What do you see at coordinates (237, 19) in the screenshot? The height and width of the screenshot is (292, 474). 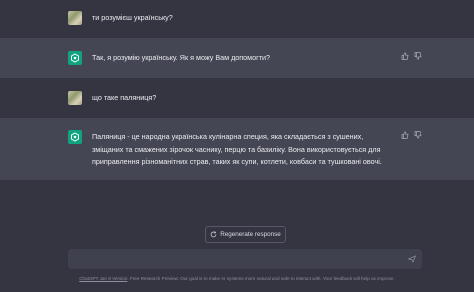 I see `user-message-row: ти розумієш українську?` at bounding box center [237, 19].